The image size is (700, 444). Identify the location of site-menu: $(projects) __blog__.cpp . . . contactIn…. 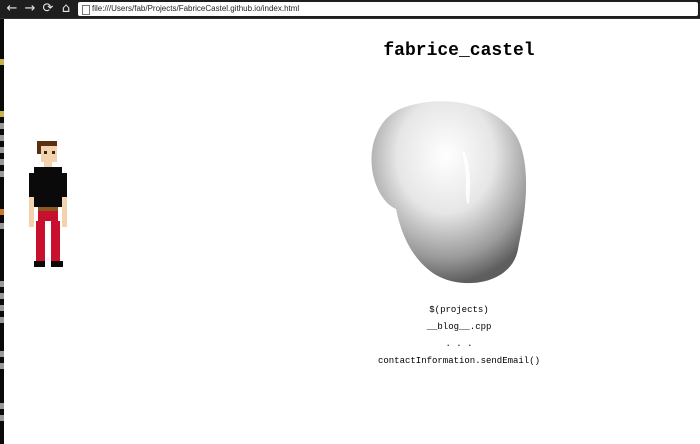
(459, 336).